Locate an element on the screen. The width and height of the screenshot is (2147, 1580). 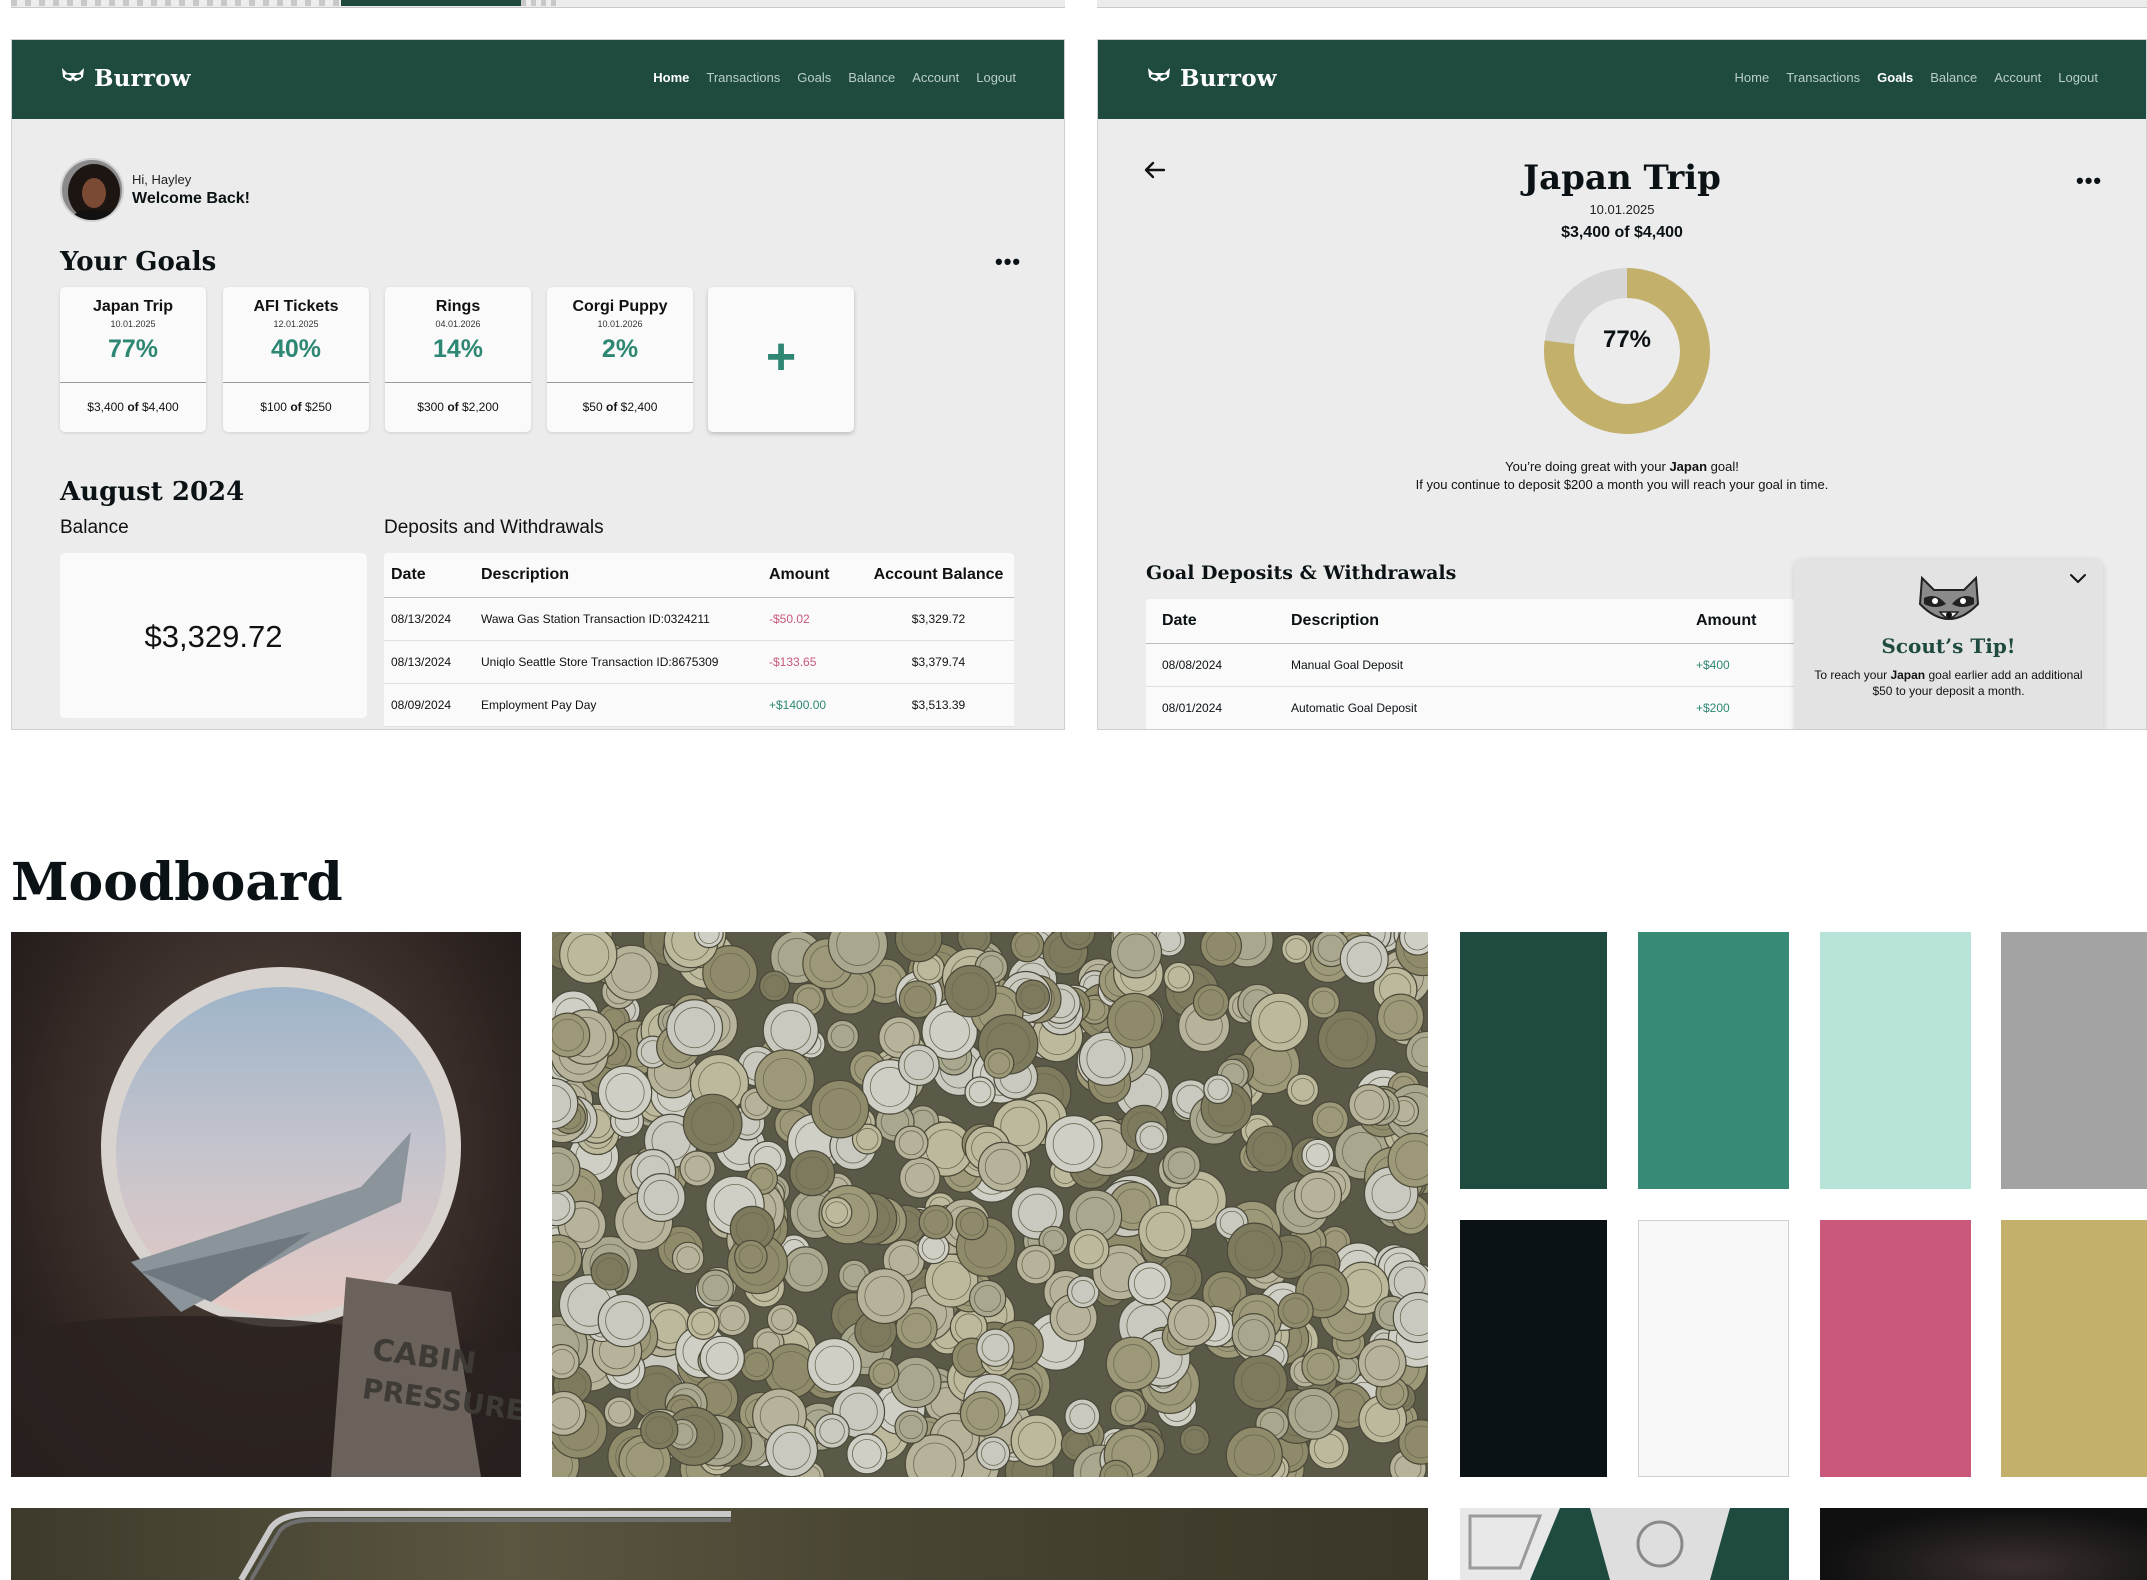
goal-card-afi-tickets: AFI Tickets 12.01.2025 40% $100 of $250 is located at coordinates (296, 359).